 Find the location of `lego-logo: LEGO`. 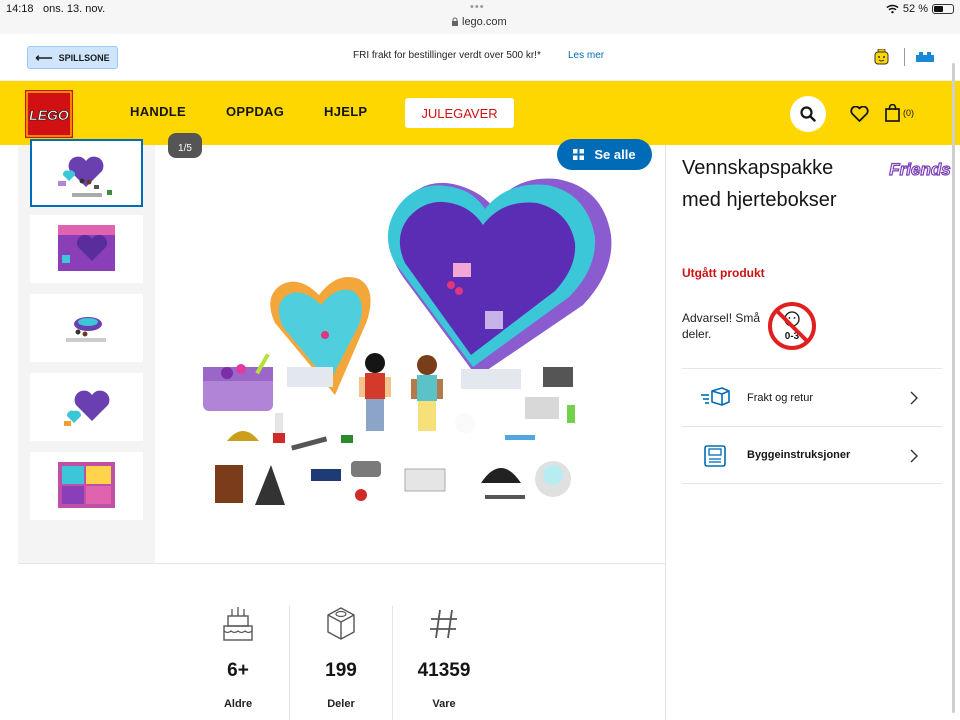

lego-logo: LEGO is located at coordinates (49, 114).